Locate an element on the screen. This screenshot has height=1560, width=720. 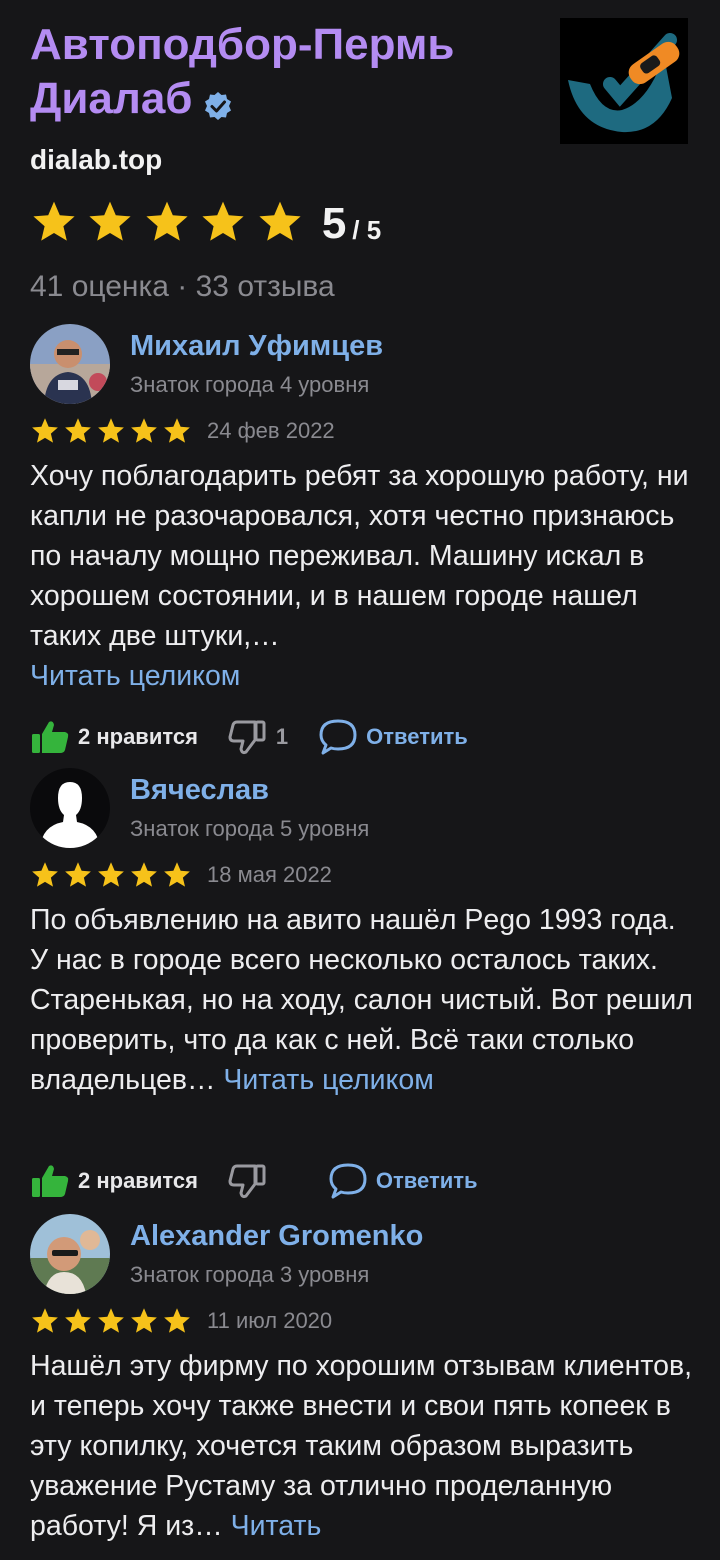
dislike-button: 1 is located at coordinates (258, 737).